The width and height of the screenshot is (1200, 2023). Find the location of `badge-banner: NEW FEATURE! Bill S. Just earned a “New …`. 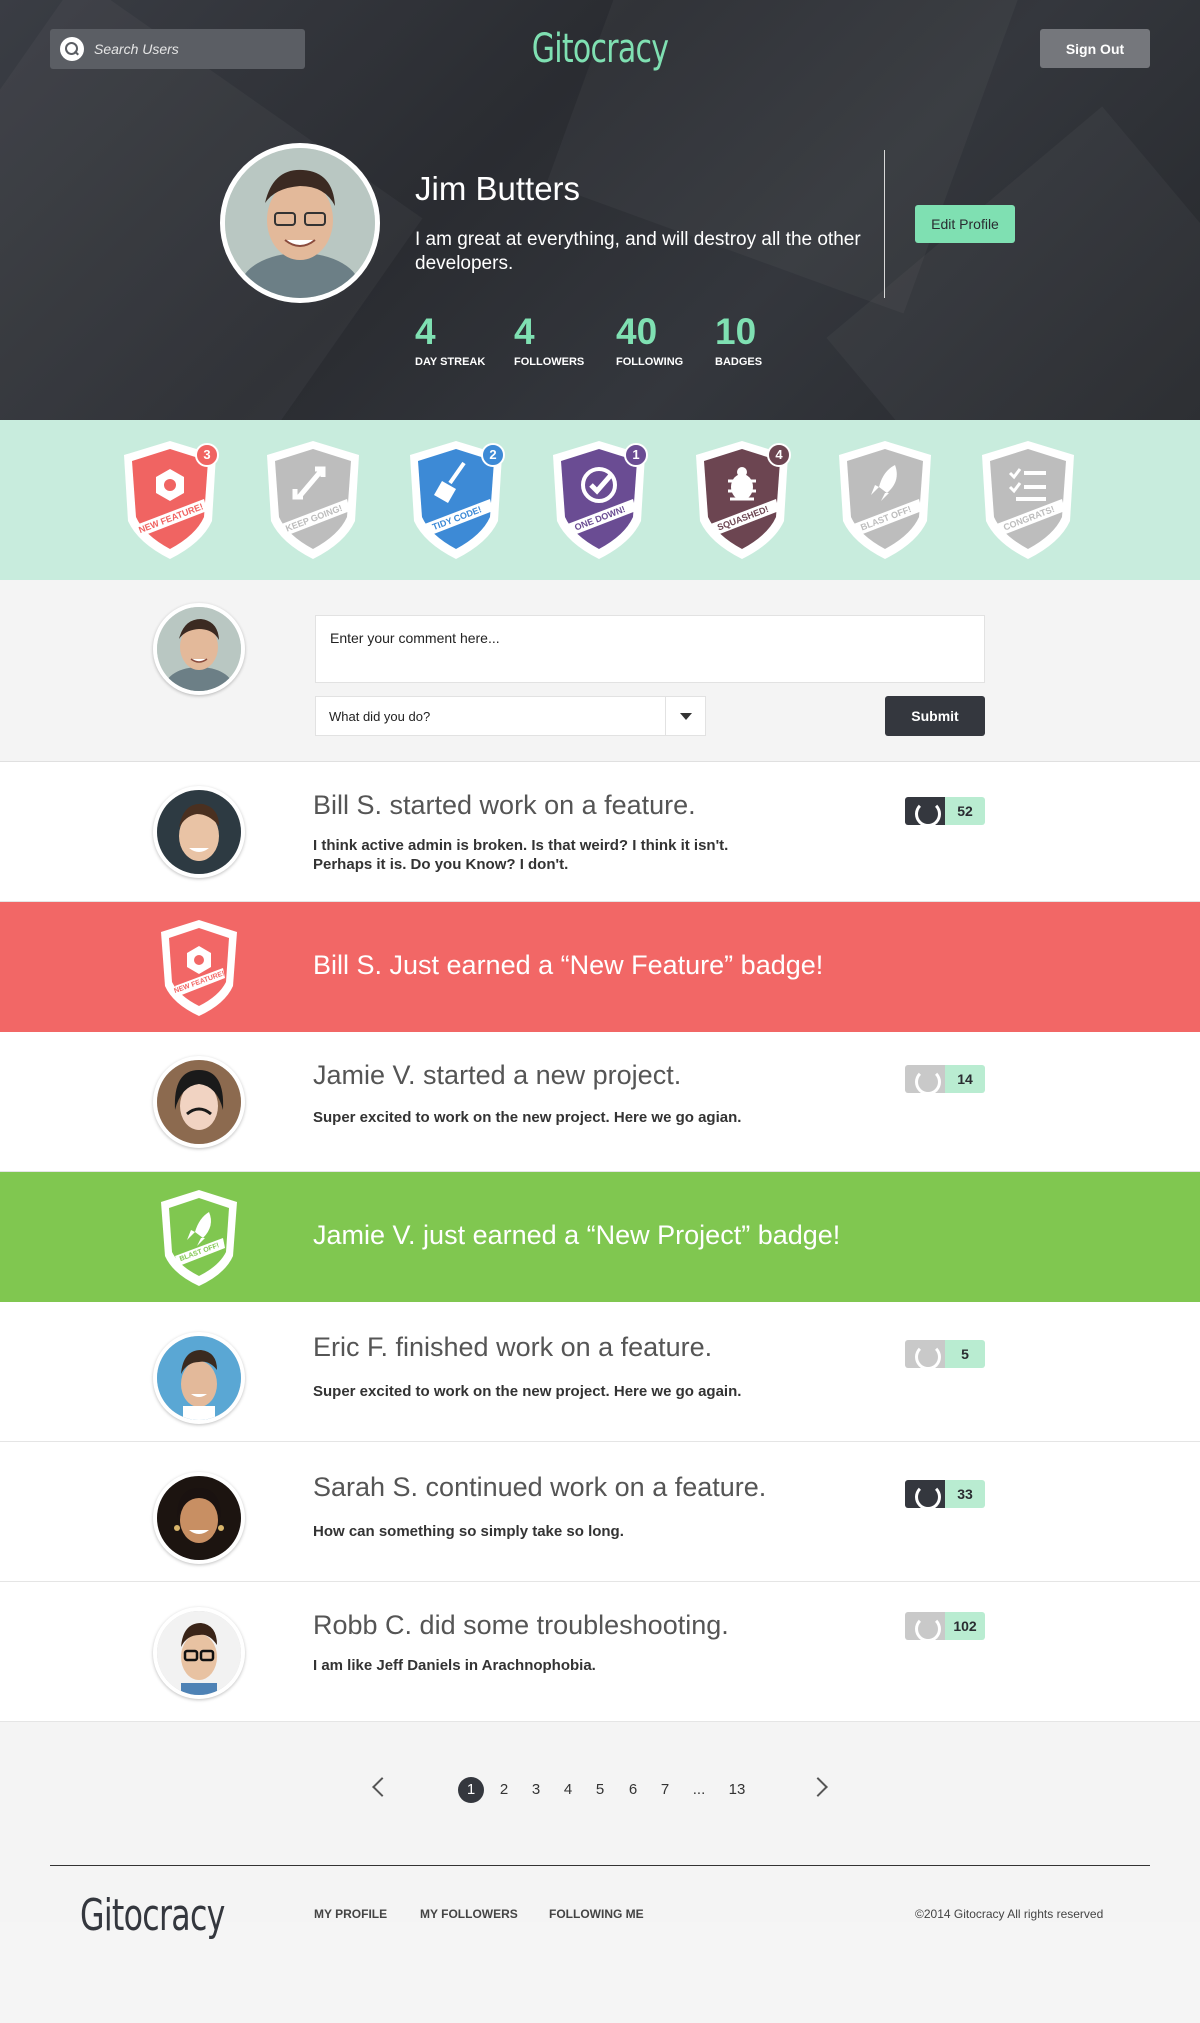

badge-banner: NEW FEATURE! Bill S. Just earned a “New … is located at coordinates (600, 967).